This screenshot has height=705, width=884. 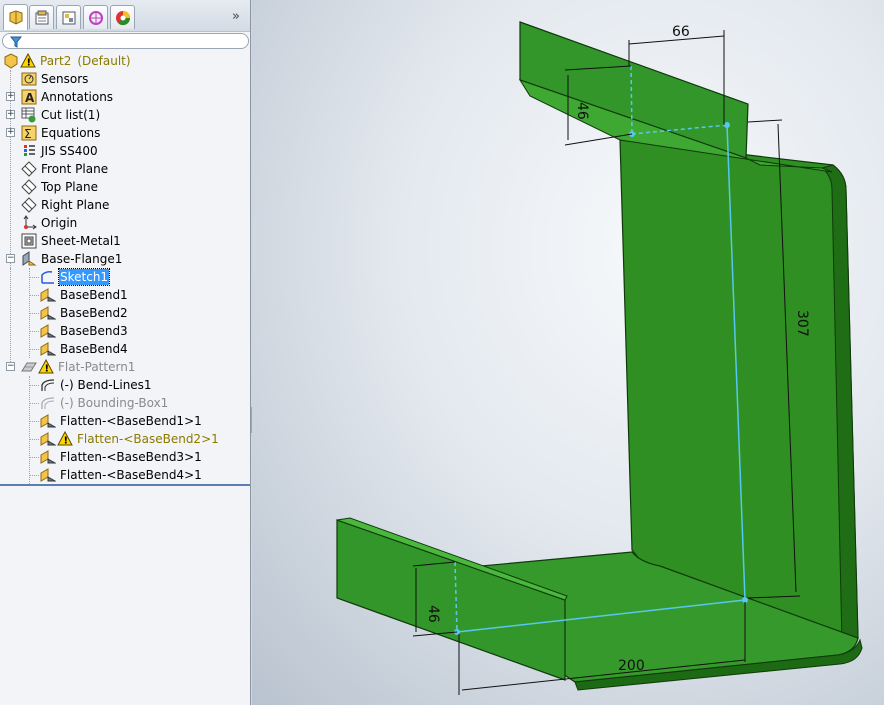 What do you see at coordinates (48, 385) in the screenshot?
I see `bend-lines-icon` at bounding box center [48, 385].